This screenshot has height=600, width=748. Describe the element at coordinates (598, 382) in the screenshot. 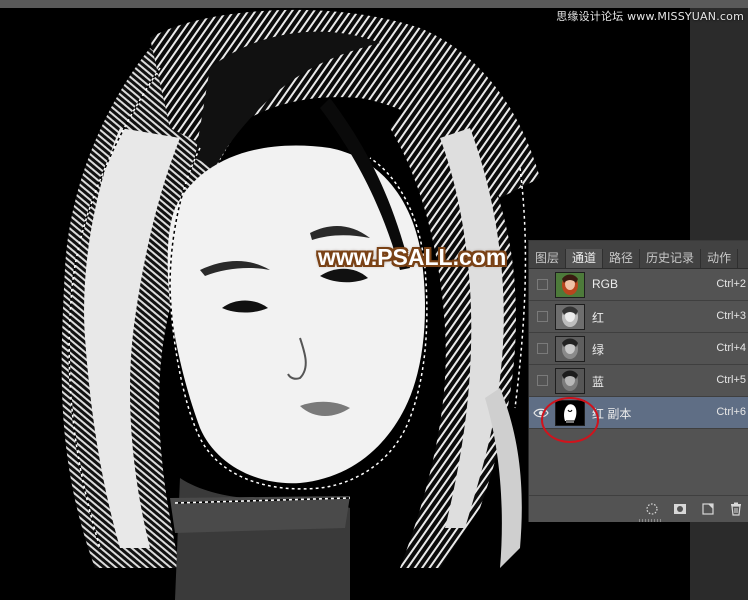

I see `channel-name: 蓝` at that location.